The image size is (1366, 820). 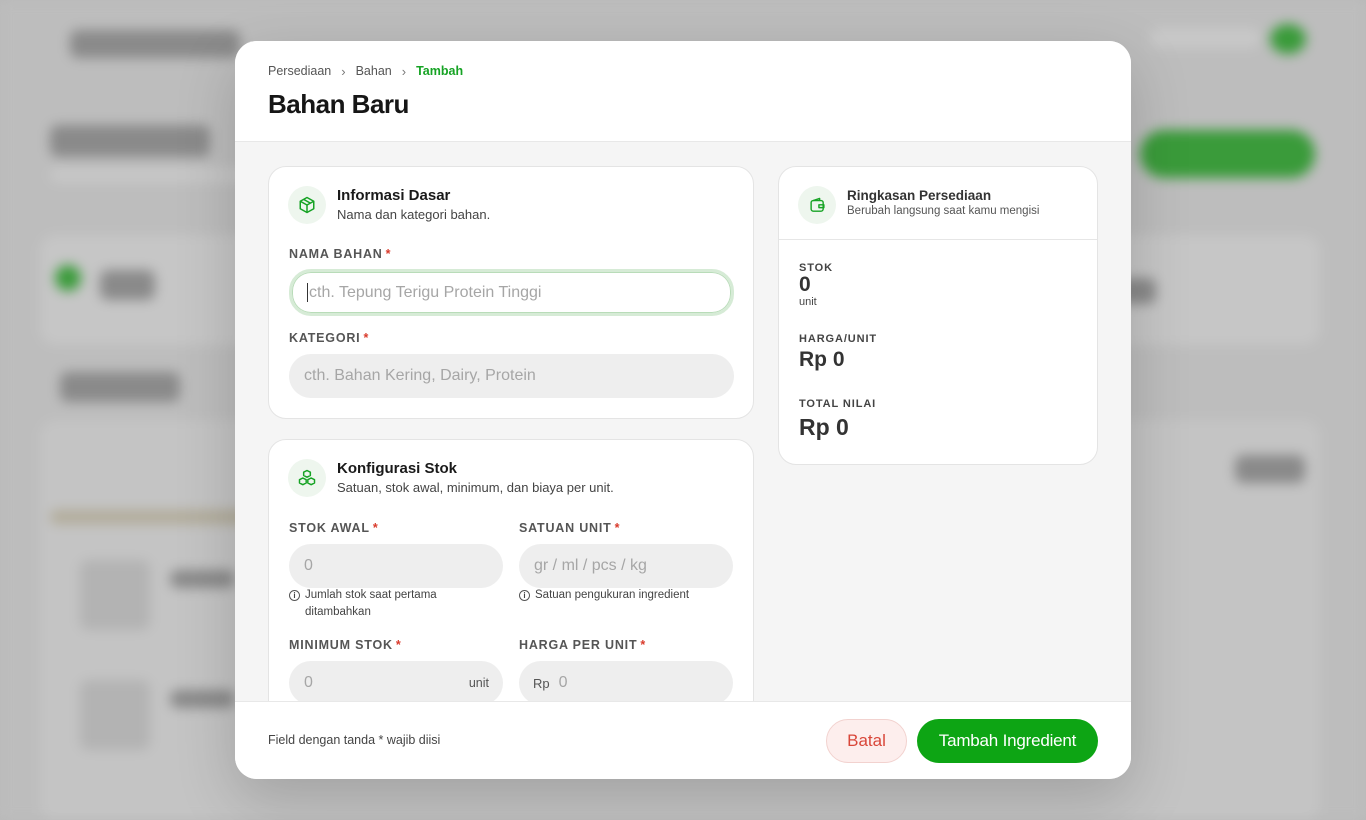 I want to click on summary-stock-value: 0, so click(x=805, y=284).